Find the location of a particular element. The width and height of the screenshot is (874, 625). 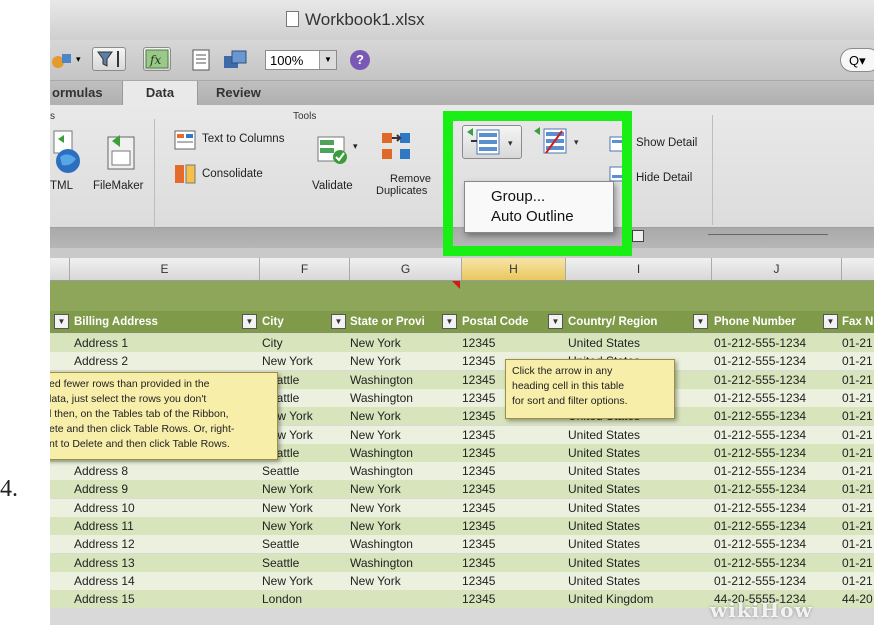

validate-icon is located at coordinates (334, 150).